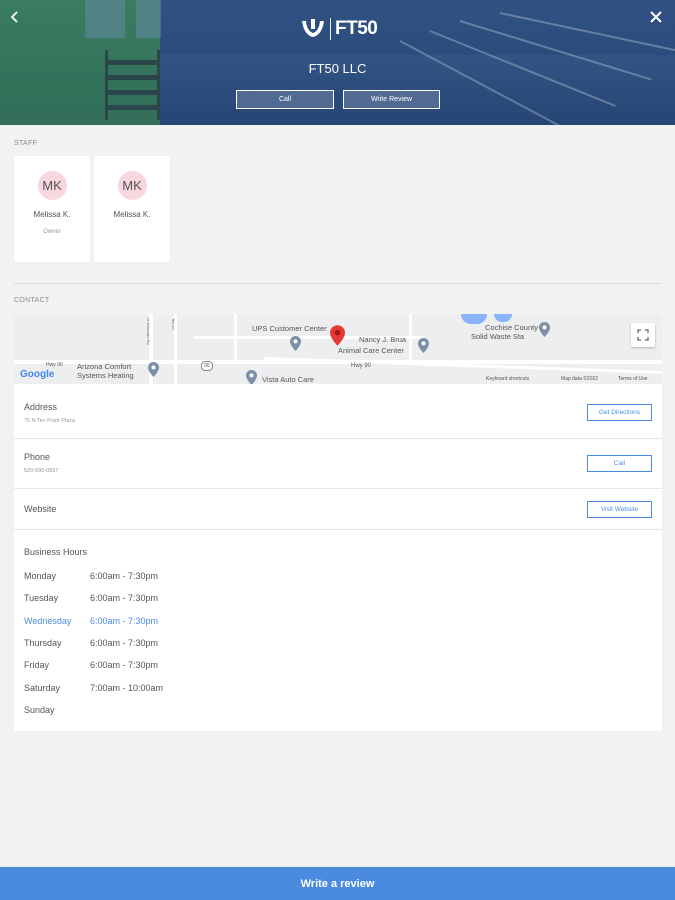 The height and width of the screenshot is (900, 675). Describe the element at coordinates (48, 621) in the screenshot. I see `hours-day: Wednesday` at that location.